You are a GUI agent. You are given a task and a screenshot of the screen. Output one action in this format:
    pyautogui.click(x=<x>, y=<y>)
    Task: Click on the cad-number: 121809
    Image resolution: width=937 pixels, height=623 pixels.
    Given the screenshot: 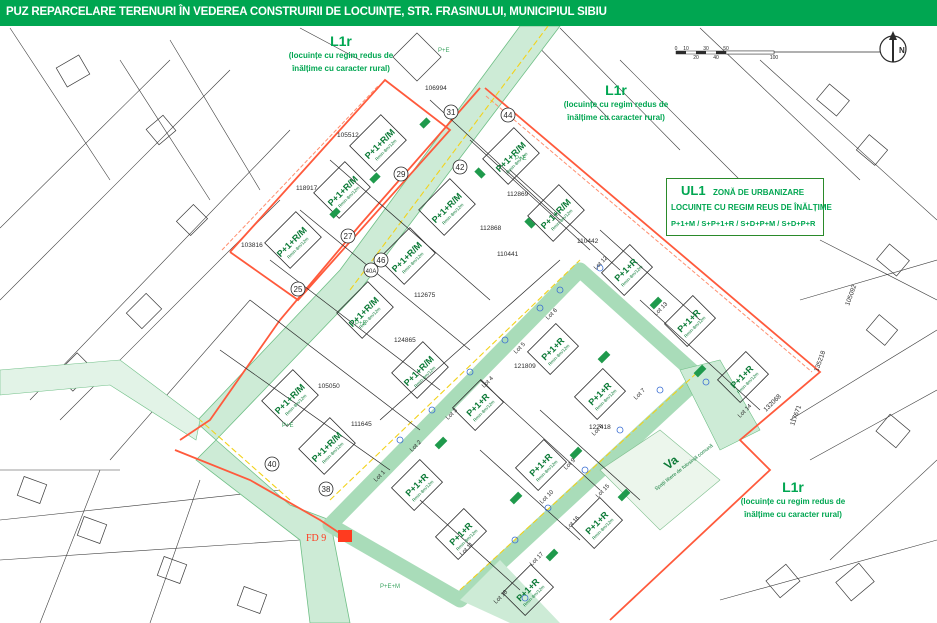 What is the action you would take?
    pyautogui.click(x=525, y=366)
    